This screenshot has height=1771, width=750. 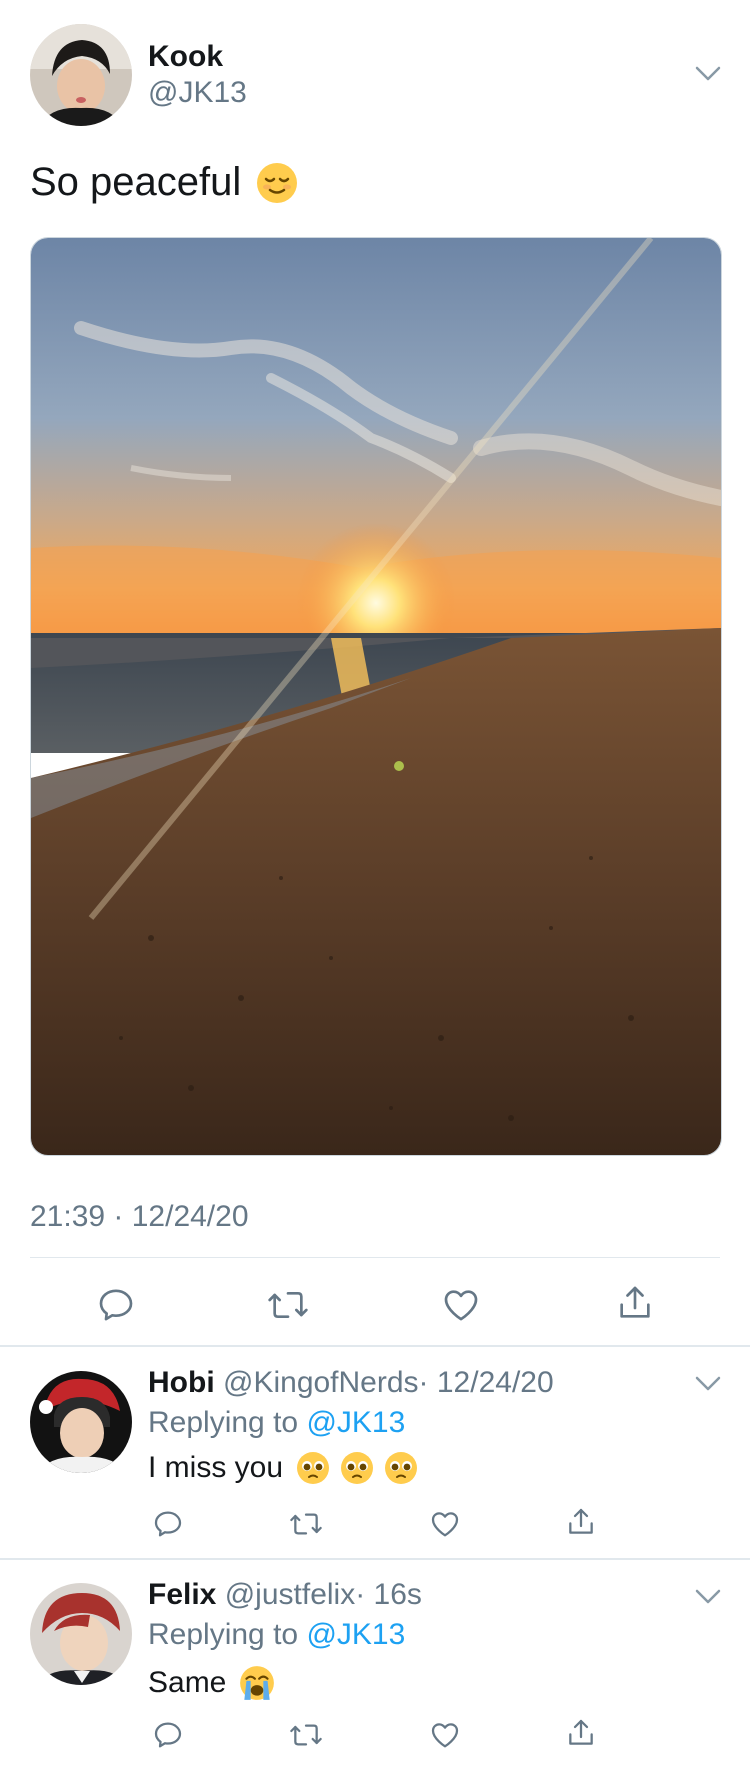 I want to click on main-tweet-divider, so click(x=375, y=1346).